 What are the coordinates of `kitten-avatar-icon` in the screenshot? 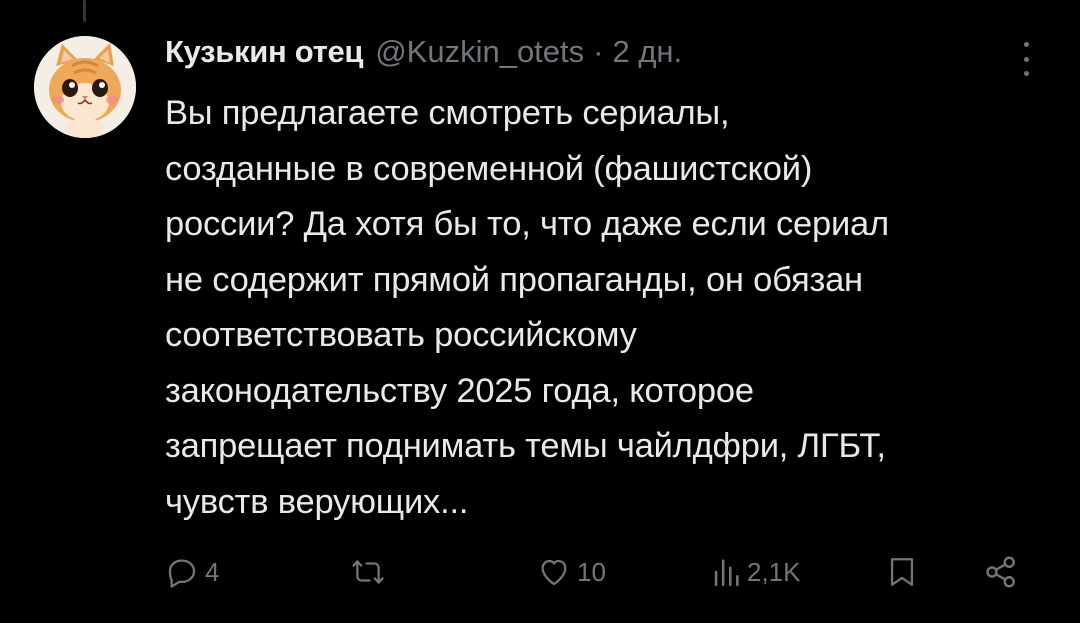 It's located at (85, 87).